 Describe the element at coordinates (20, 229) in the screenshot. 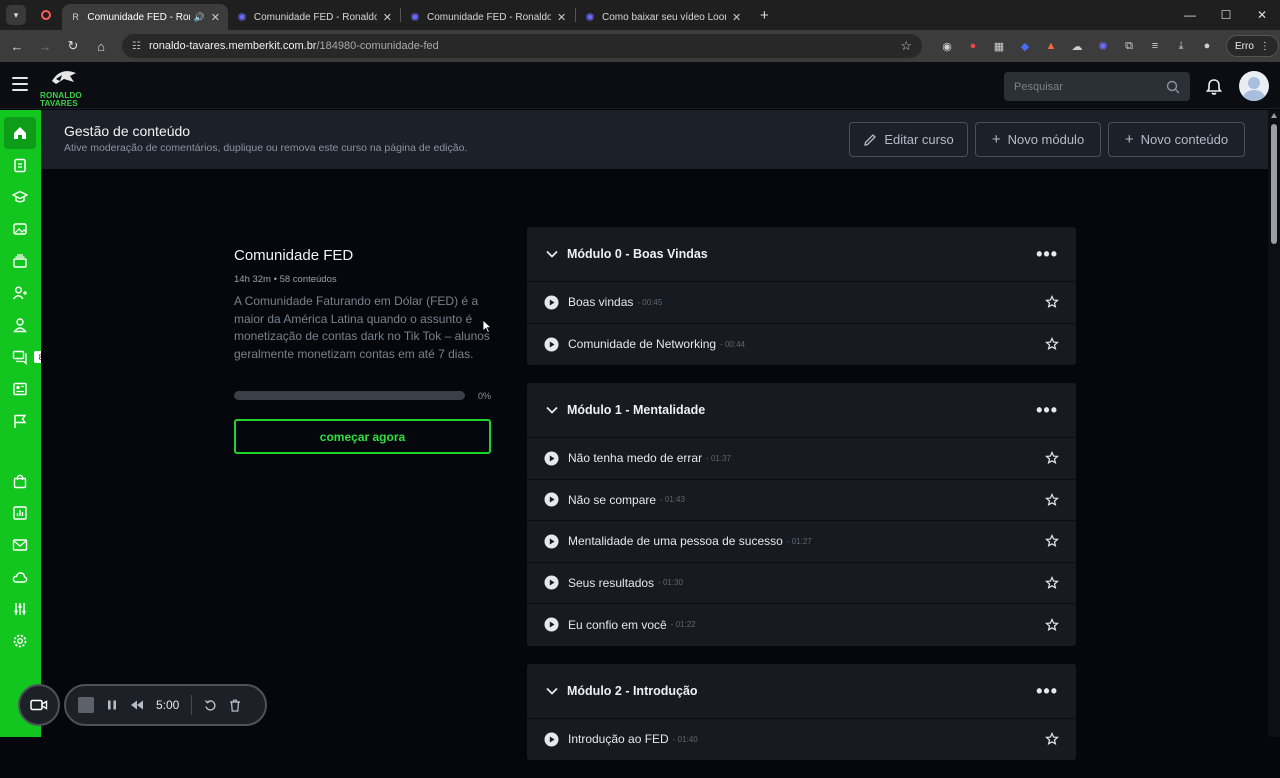

I see `sidebar-item-media` at that location.